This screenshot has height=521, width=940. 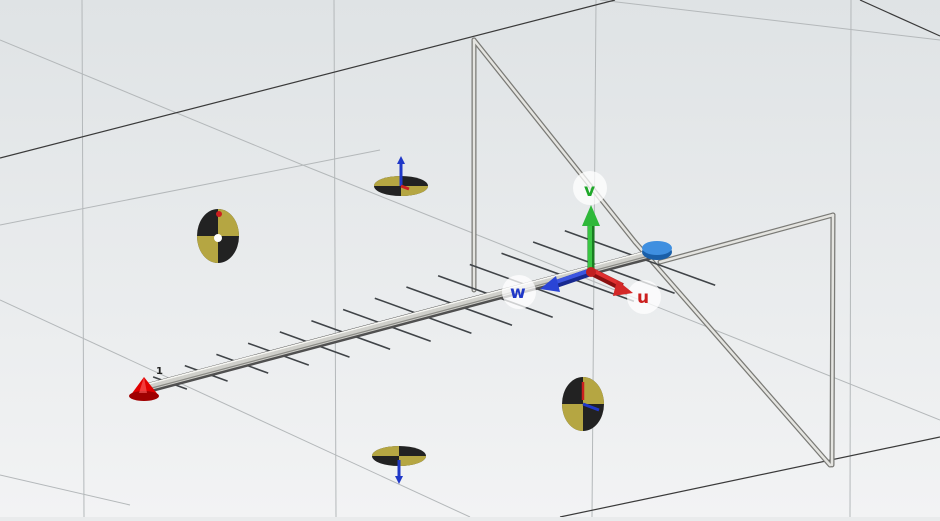 What do you see at coordinates (657, 250) in the screenshot?
I see `feed-end-cap` at bounding box center [657, 250].